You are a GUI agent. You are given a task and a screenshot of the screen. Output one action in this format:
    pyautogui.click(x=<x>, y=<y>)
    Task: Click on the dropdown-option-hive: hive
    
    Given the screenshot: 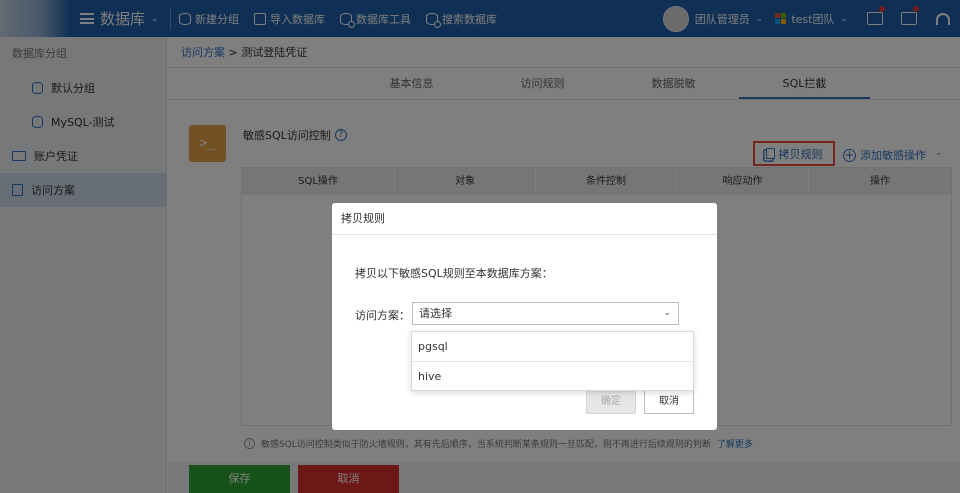 What is the action you would take?
    pyautogui.click(x=552, y=375)
    